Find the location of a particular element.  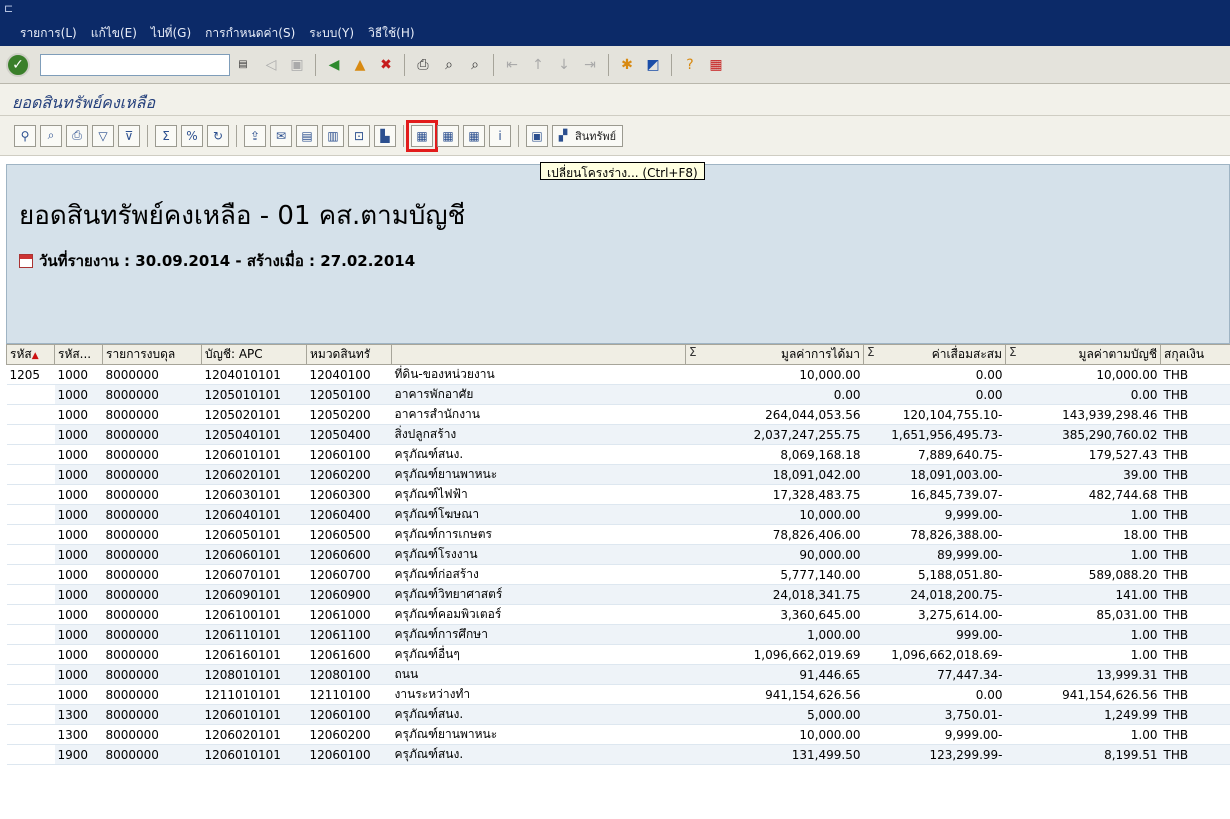

cell-apc-account: 1205010101 is located at coordinates (254, 394).